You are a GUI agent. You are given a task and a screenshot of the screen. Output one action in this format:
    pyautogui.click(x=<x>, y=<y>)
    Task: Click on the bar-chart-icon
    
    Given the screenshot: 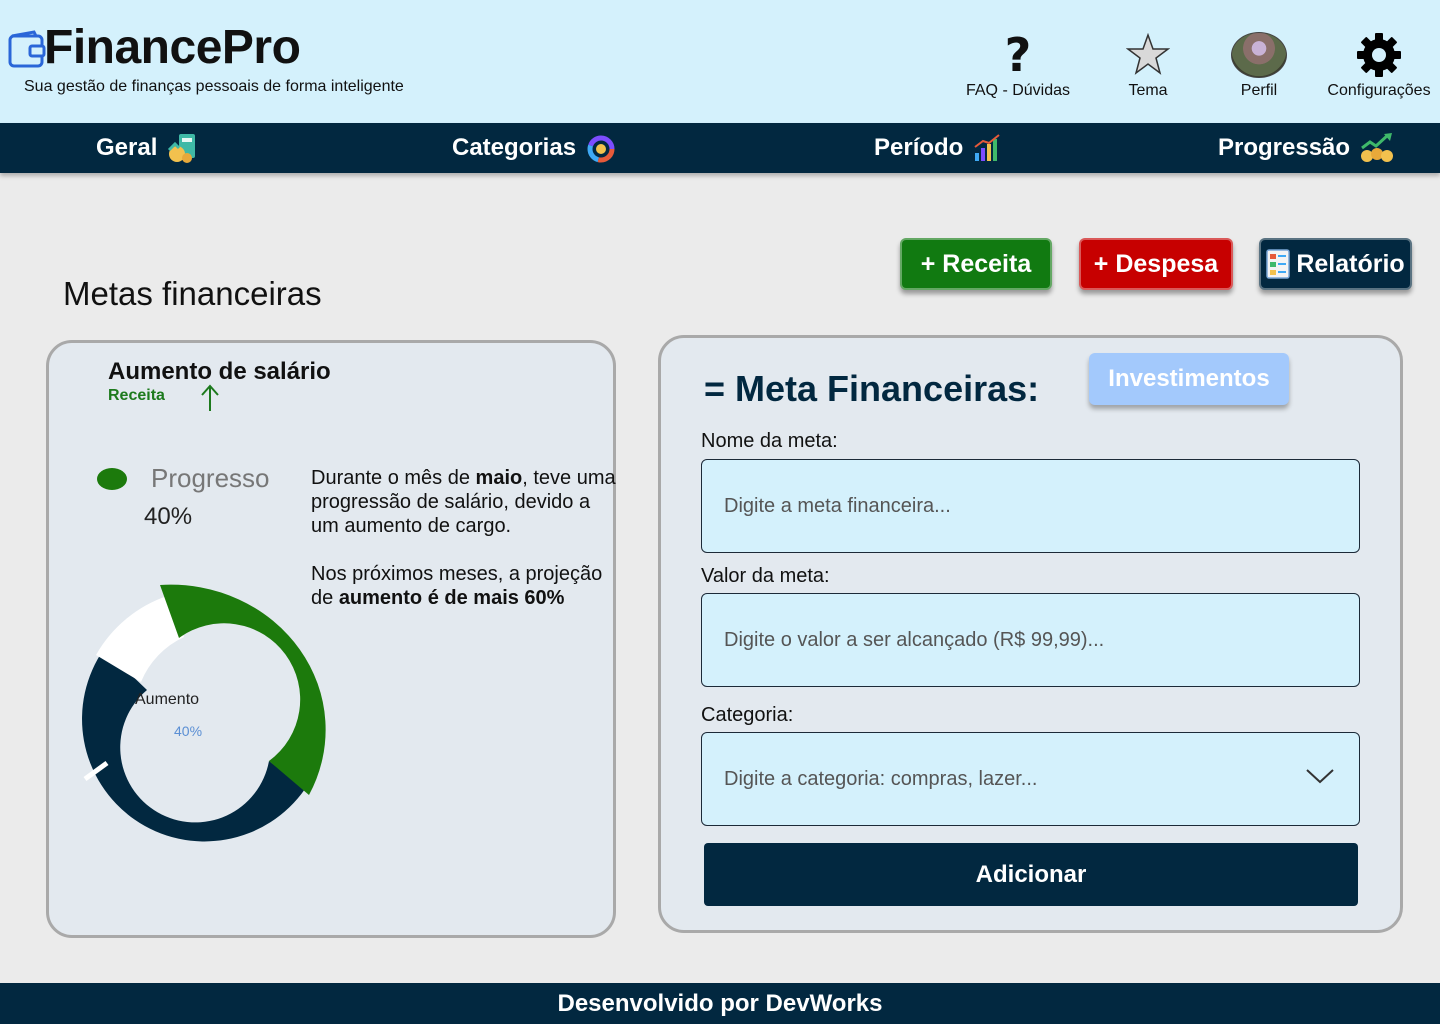 What is the action you would take?
    pyautogui.click(x=987, y=147)
    